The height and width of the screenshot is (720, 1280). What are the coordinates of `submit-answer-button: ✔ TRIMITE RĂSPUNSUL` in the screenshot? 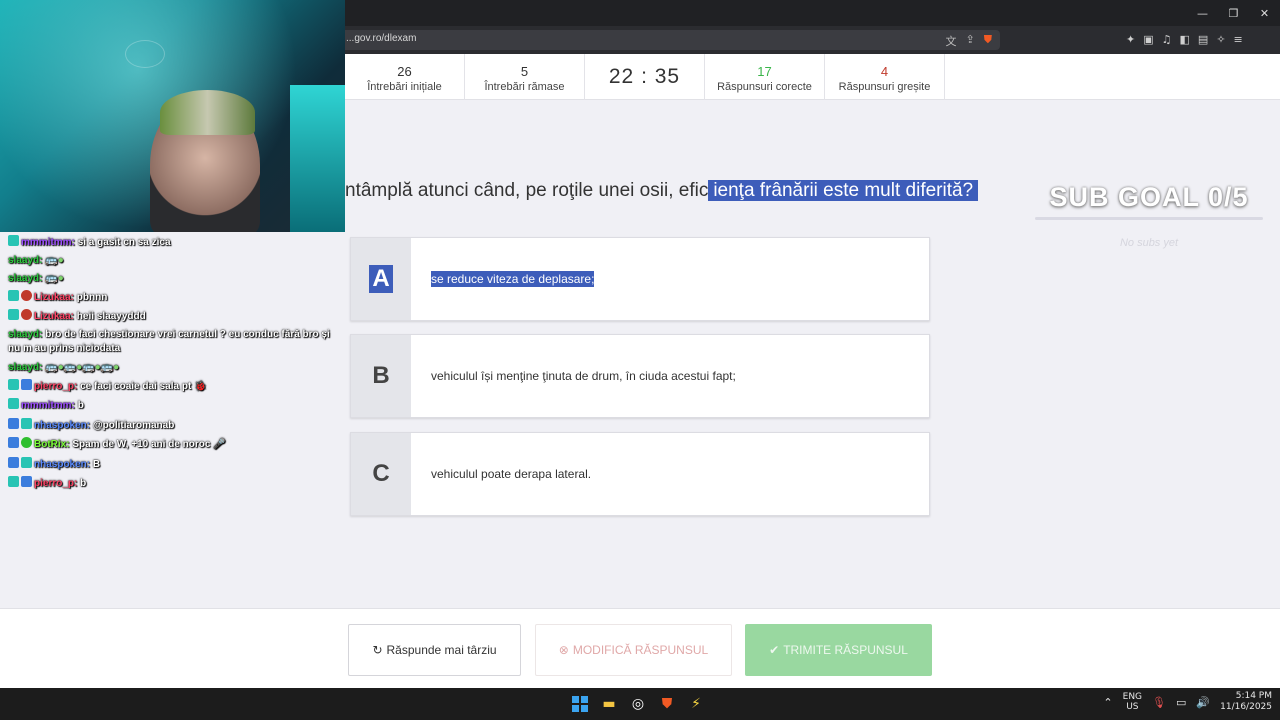 It's located at (838, 650).